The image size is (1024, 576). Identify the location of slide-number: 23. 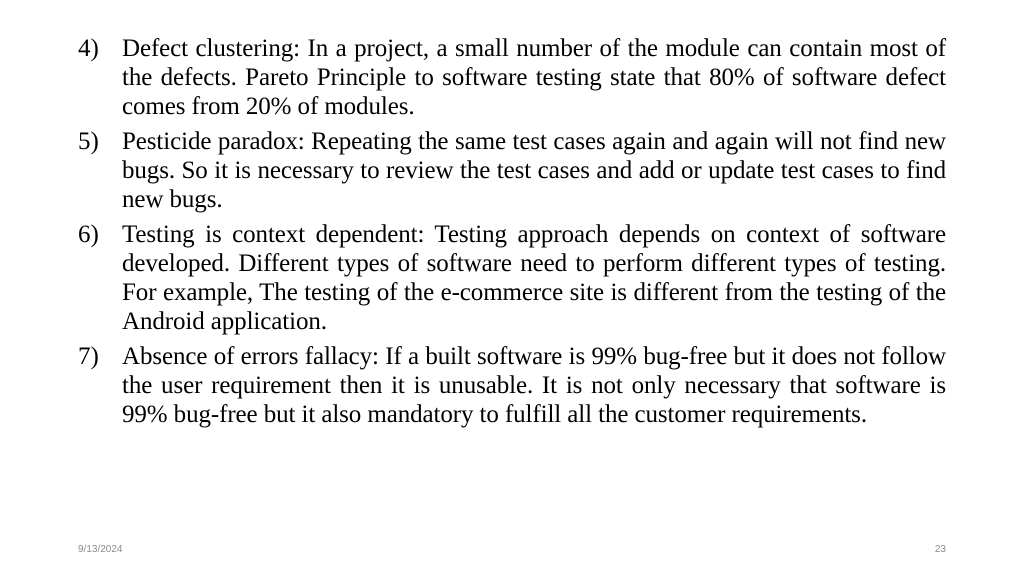
(940, 549).